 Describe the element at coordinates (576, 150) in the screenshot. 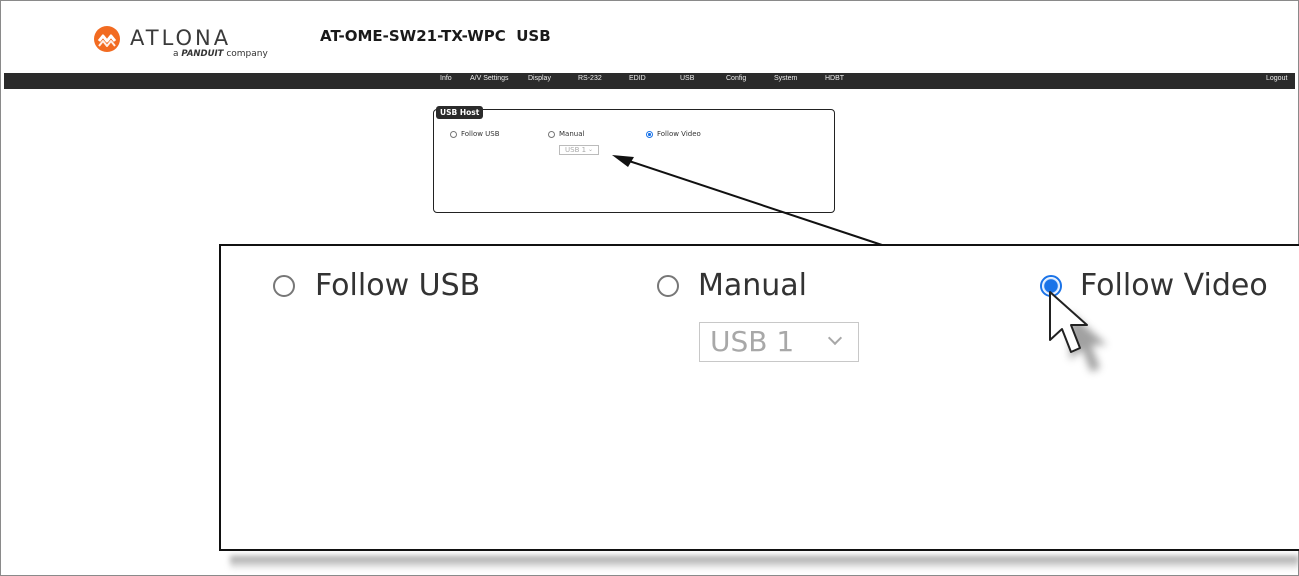

I see `usb-select-small-value: USB 1` at that location.